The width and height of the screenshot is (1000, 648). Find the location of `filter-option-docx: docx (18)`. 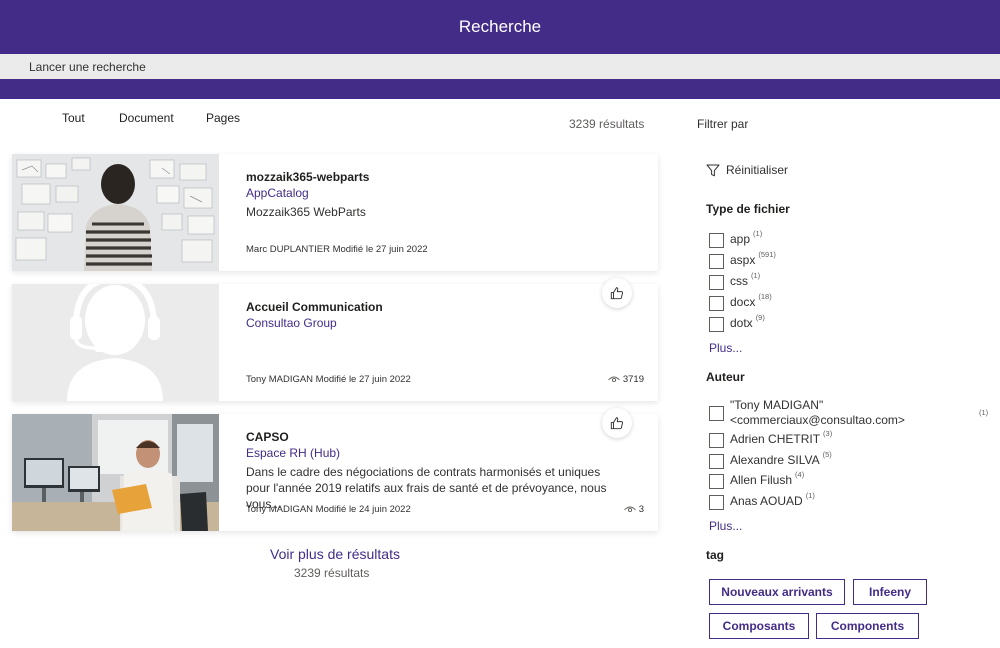

filter-option-docx: docx (18) is located at coordinates (740, 301).